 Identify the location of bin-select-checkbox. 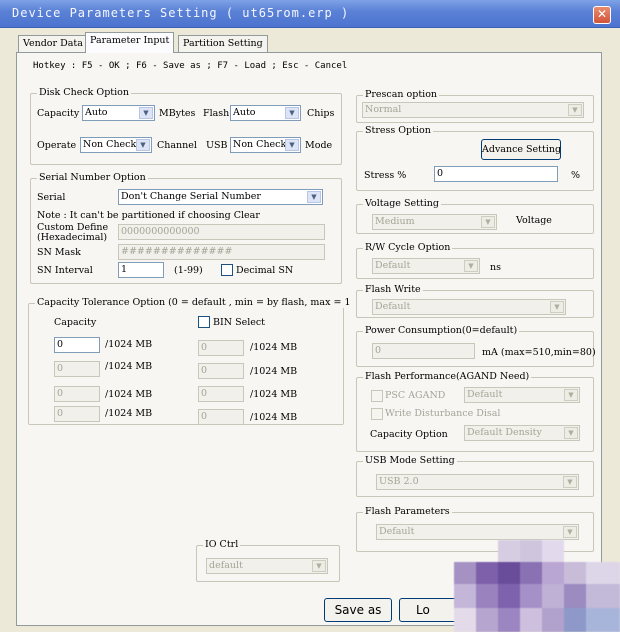
(204, 322).